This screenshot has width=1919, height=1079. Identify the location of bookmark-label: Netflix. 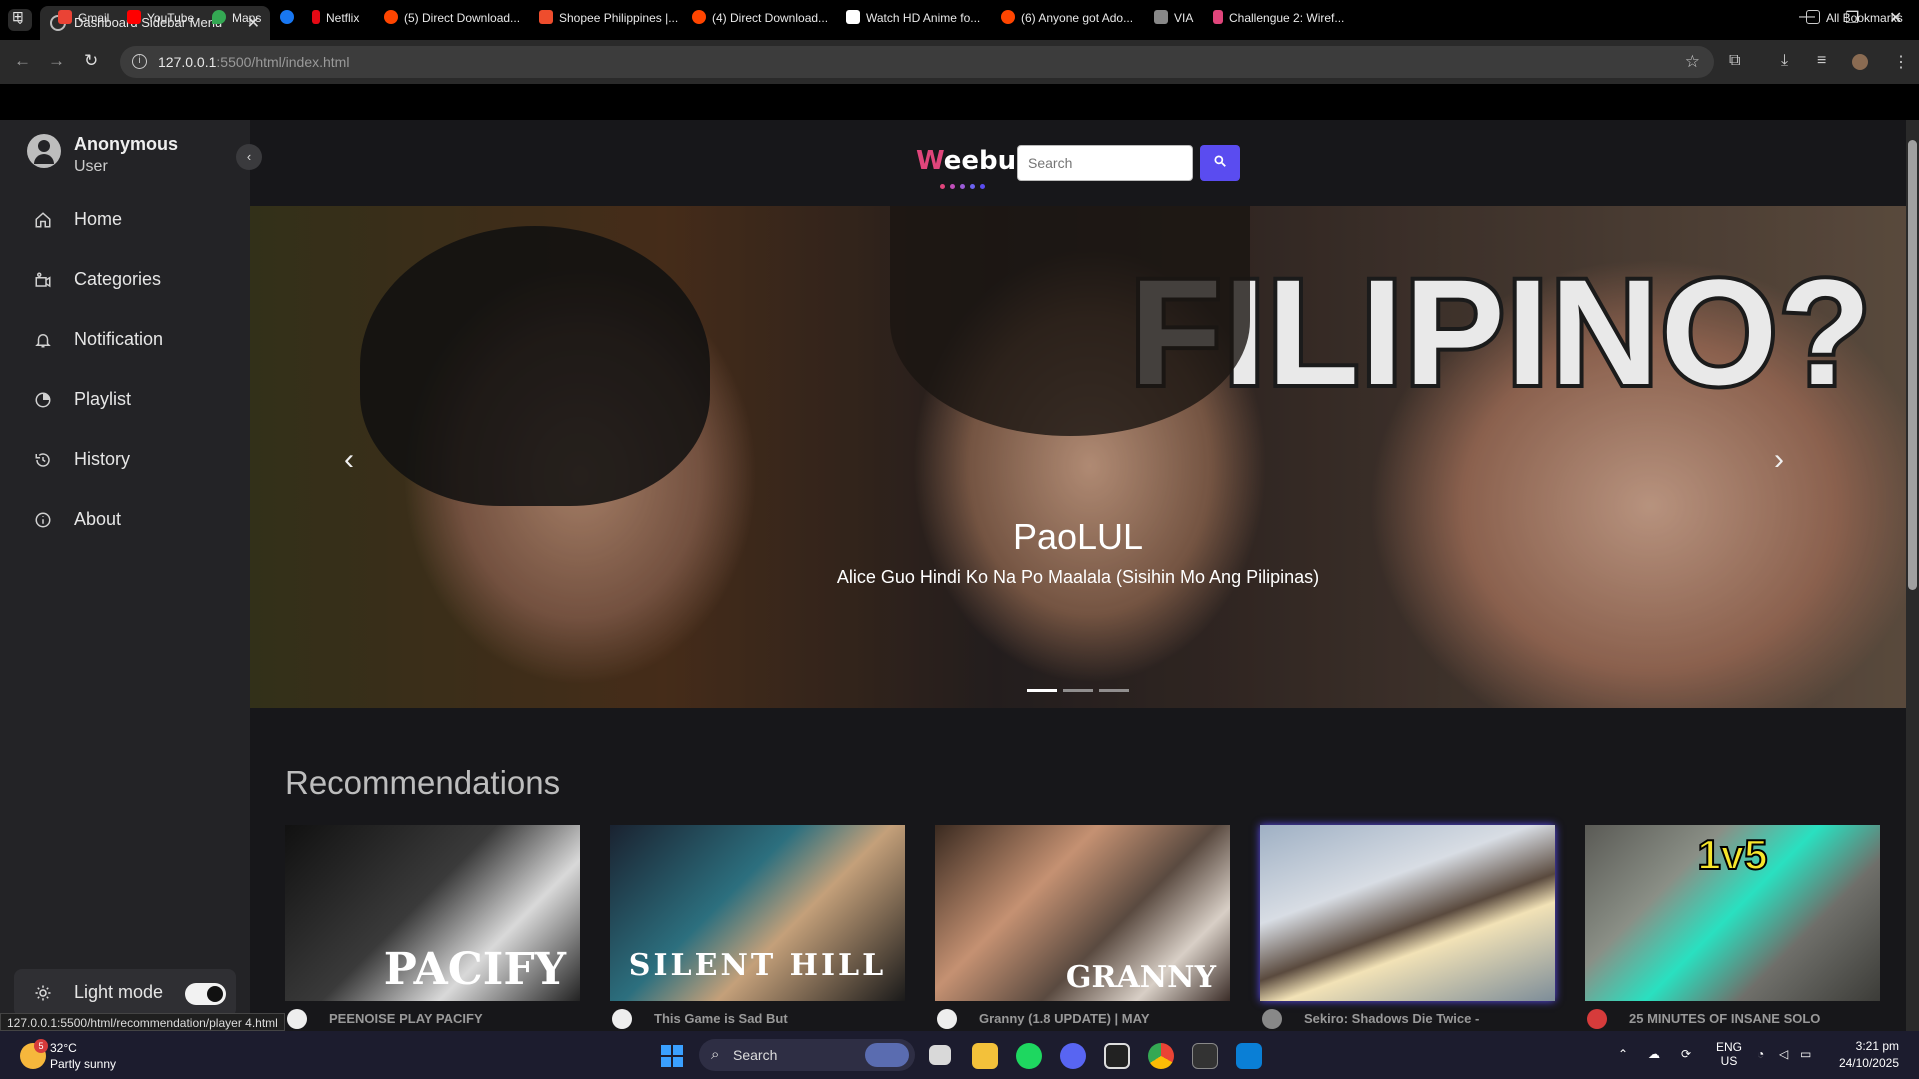
(343, 18).